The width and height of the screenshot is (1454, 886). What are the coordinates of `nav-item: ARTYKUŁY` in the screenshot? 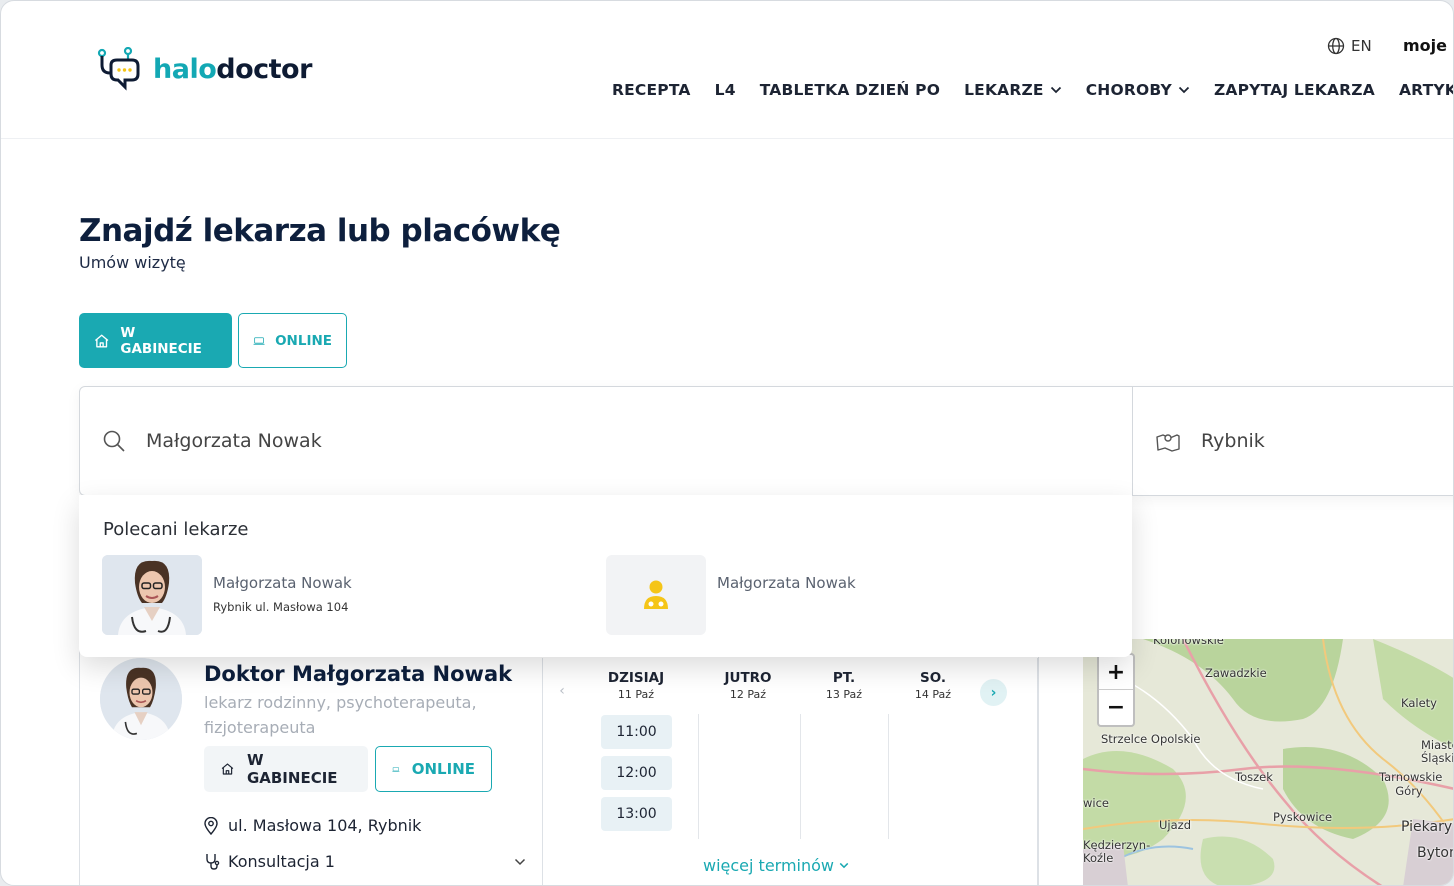 It's located at (1425, 90).